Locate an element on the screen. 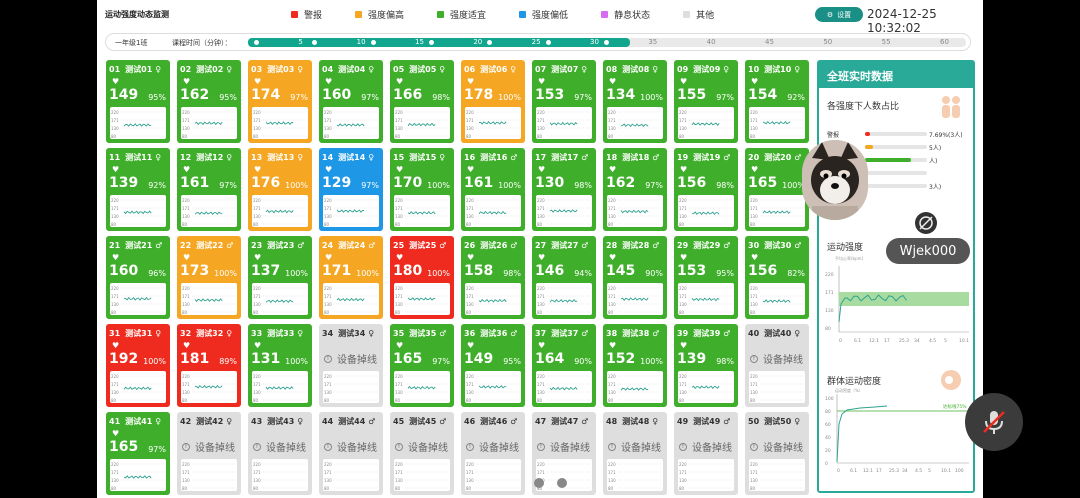 The image size is (1080, 498). student-card: 03 测试03 ♀ ♥ 174 97% 220 171 130 80 is located at coordinates (280, 101).